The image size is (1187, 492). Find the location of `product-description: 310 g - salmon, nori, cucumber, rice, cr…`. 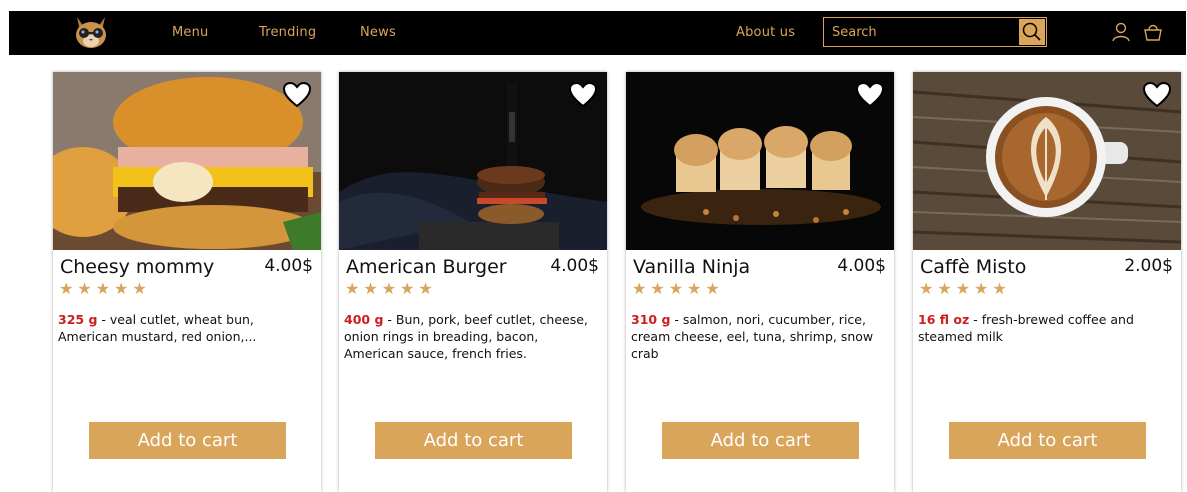

product-description: 310 g - salmon, nori, cucumber, rice, cr… is located at coordinates (758, 336).